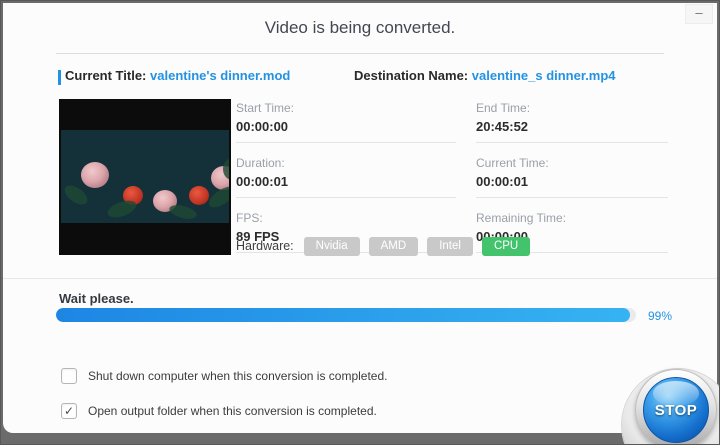  I want to click on end-time-value: 20:45:52, so click(502, 126).